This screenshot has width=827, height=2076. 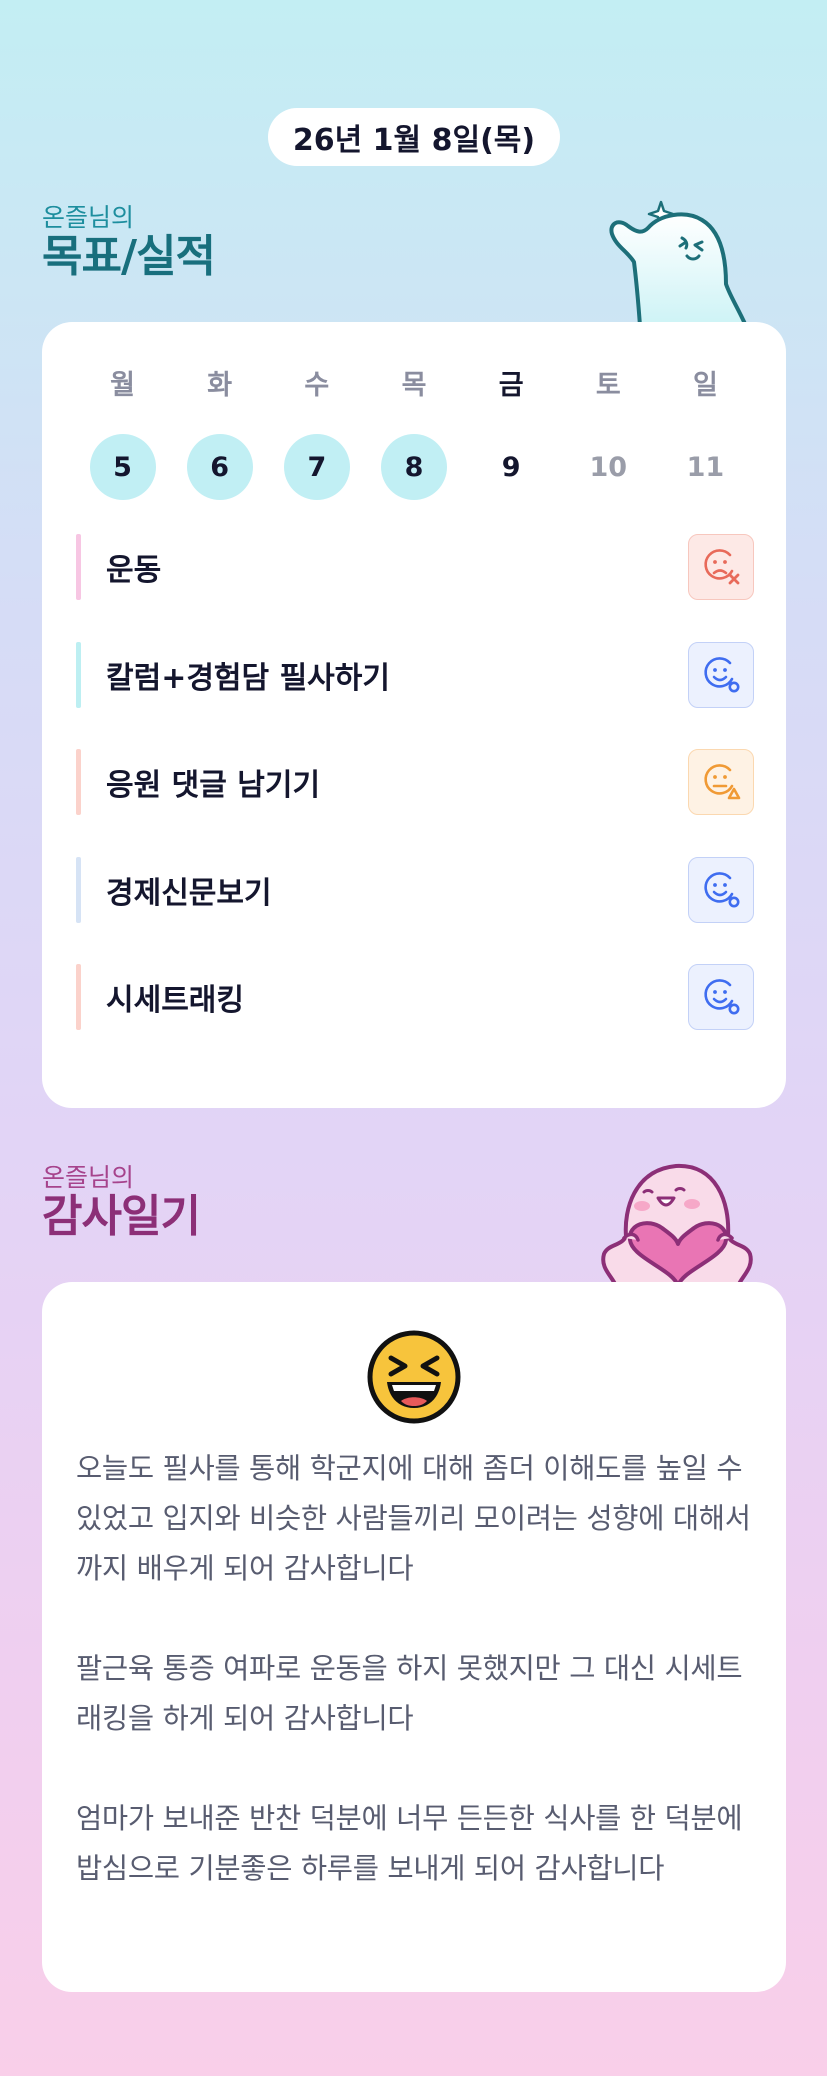 What do you see at coordinates (415, 889) in the screenshot?
I see `goal-item: 경제신문보기` at bounding box center [415, 889].